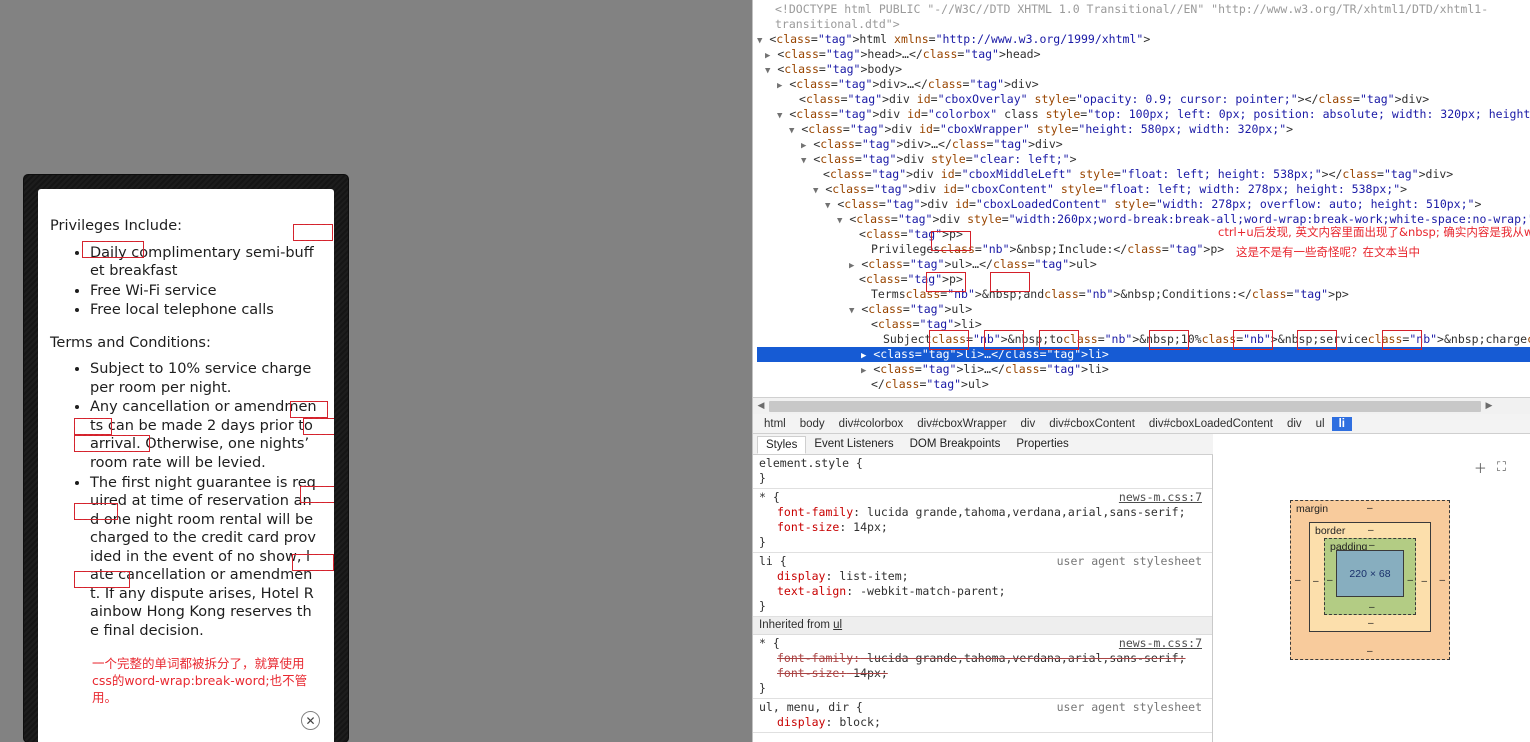  I want to click on dom-node: ▶ <class="tag">head>…</class="tag">head>, so click(1143, 54).